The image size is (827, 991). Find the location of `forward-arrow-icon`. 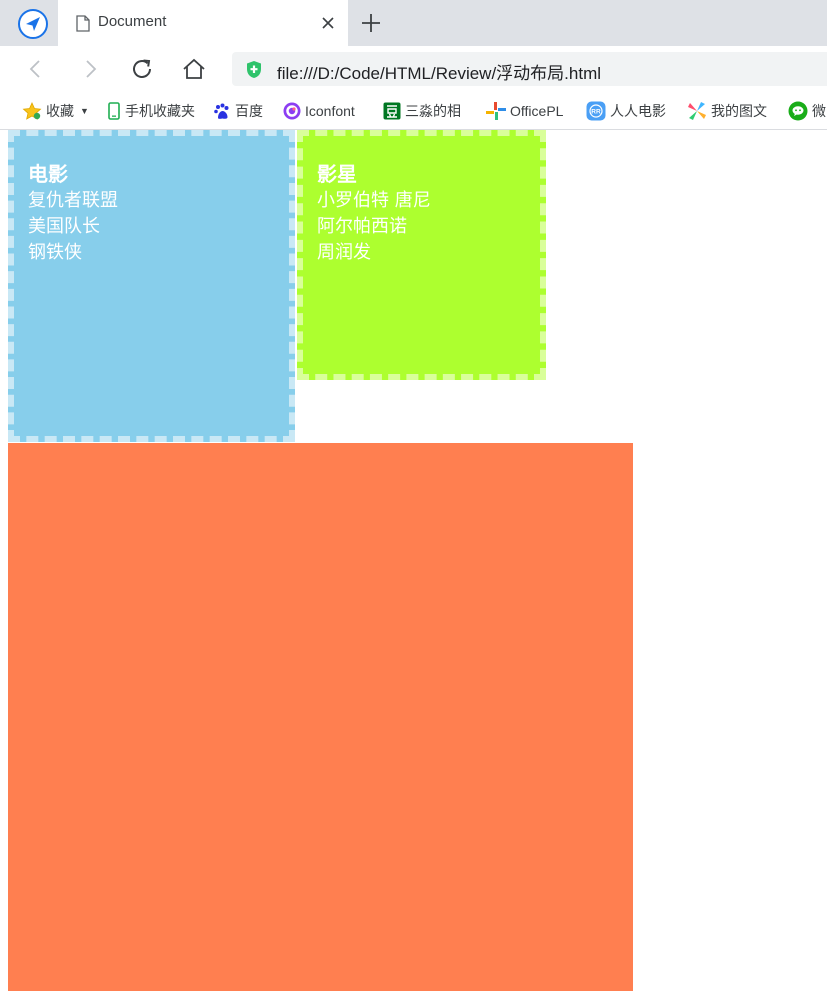

forward-arrow-icon is located at coordinates (90, 69).